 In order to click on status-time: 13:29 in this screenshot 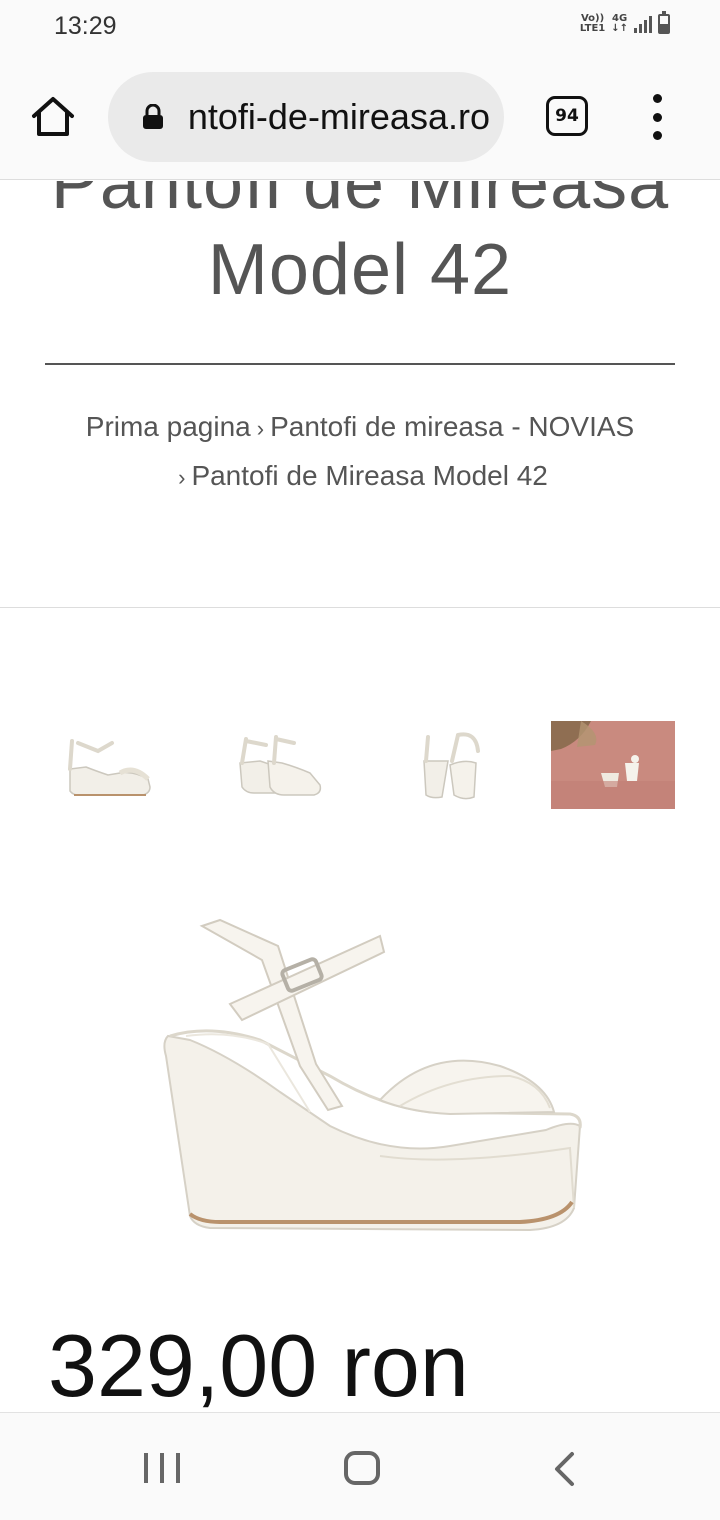, I will do `click(85, 26)`.